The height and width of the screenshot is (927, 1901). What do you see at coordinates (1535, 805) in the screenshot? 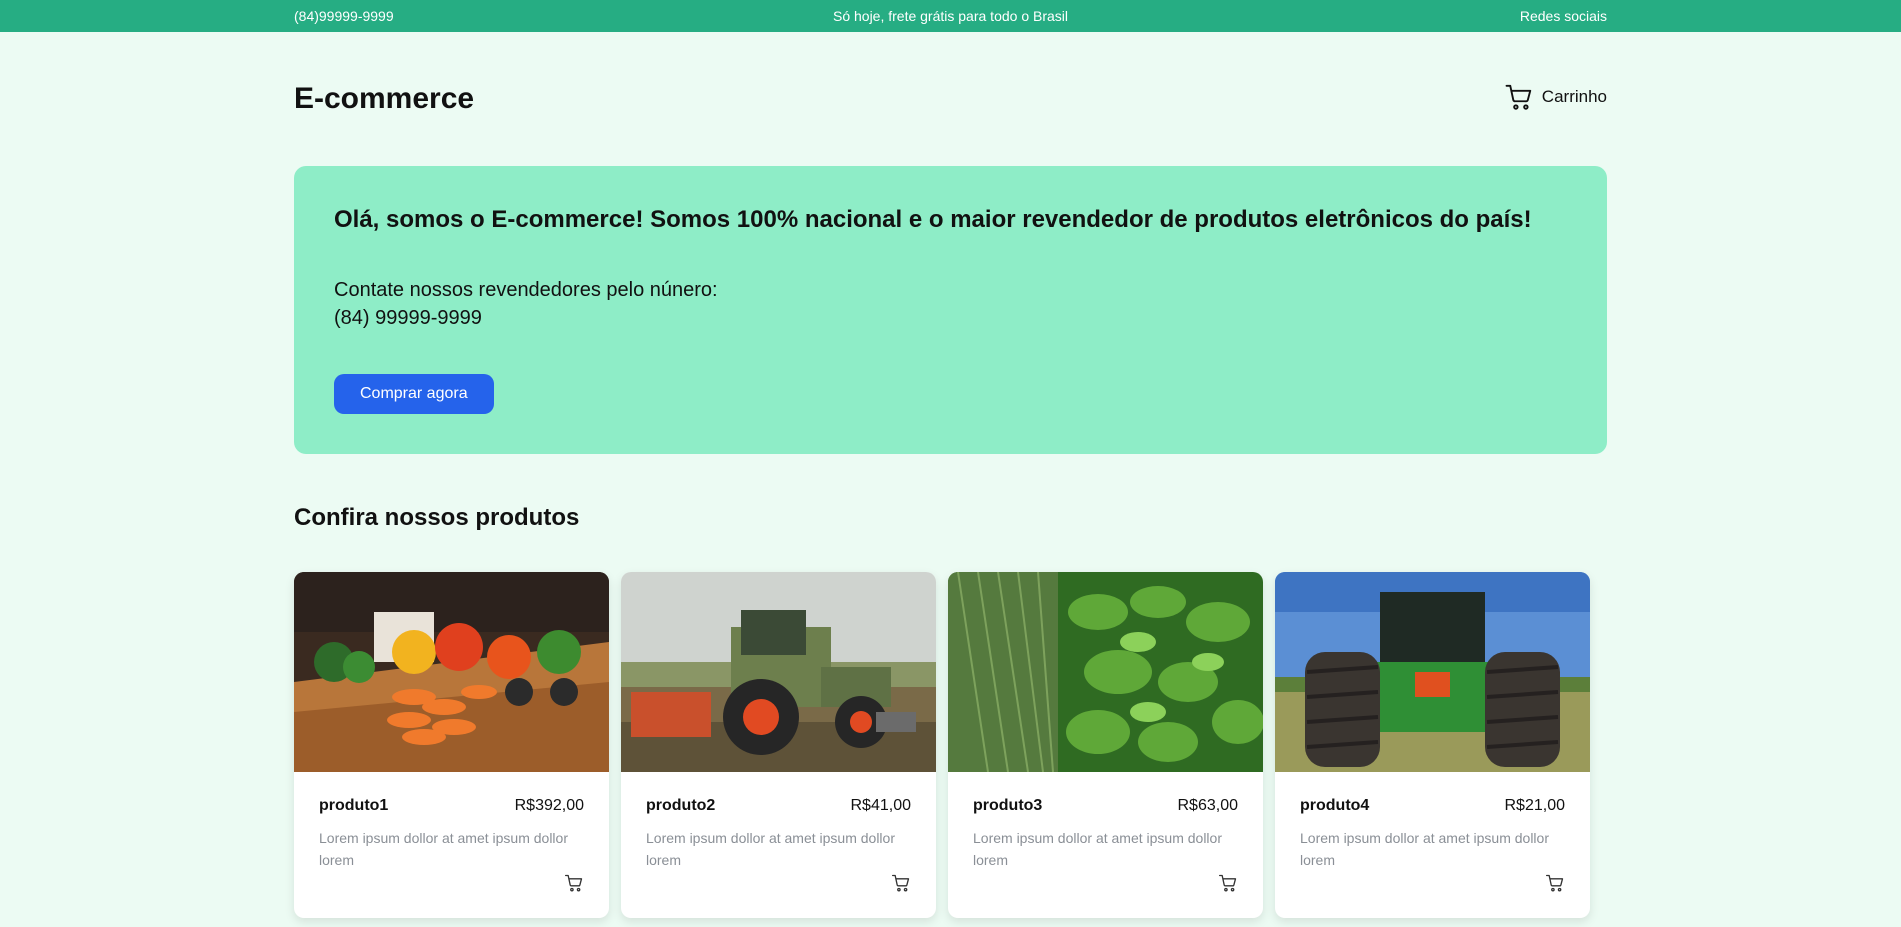
I see `product-price: R$21,00` at bounding box center [1535, 805].